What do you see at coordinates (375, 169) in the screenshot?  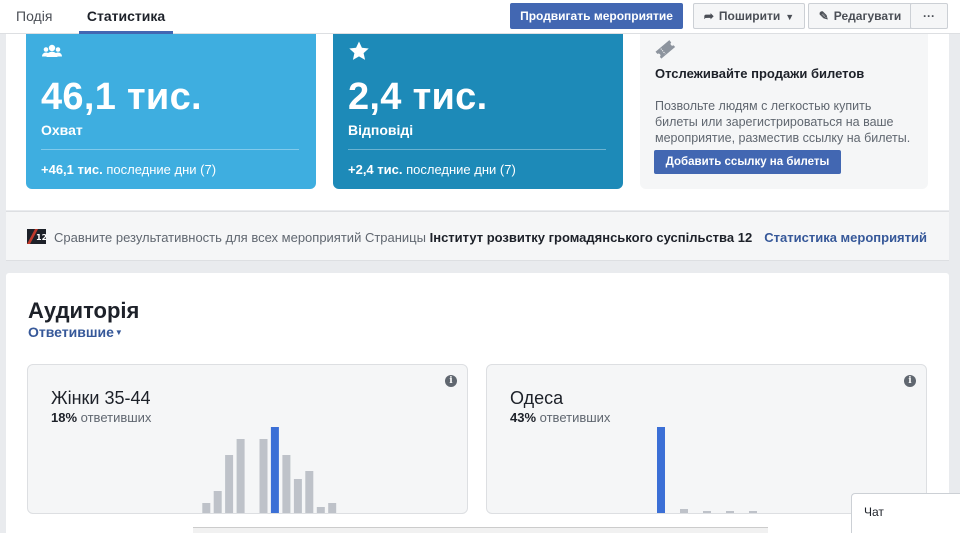 I see `responses-delta: +2,4 тис.` at bounding box center [375, 169].